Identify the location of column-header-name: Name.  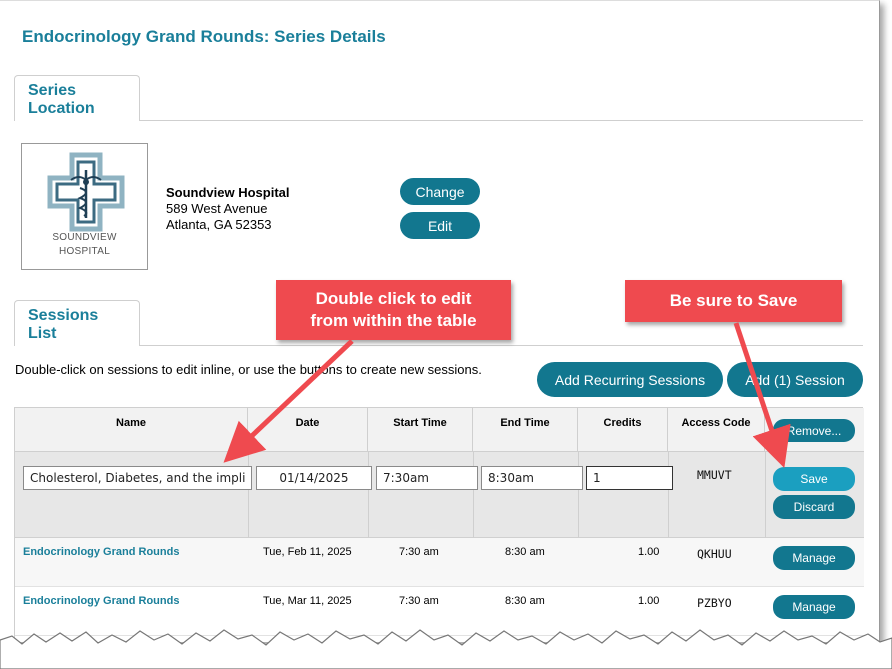
(131, 430).